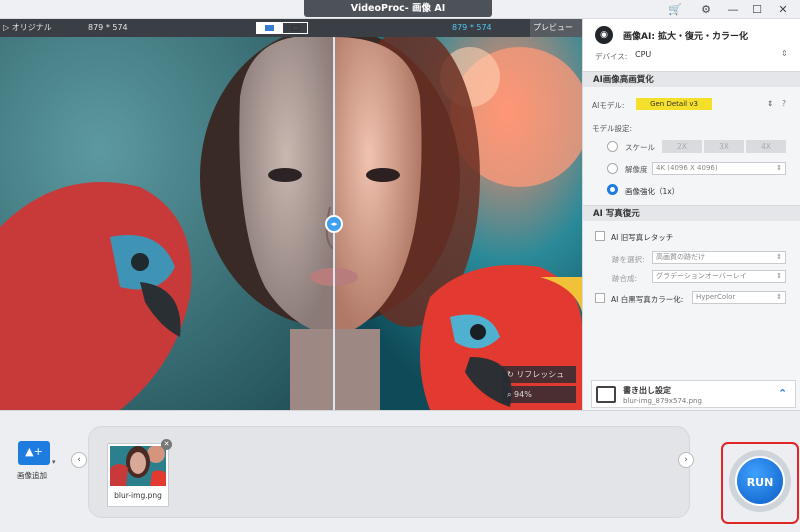 The image size is (800, 532). I want to click on side-by-side-icon, so click(295, 28).